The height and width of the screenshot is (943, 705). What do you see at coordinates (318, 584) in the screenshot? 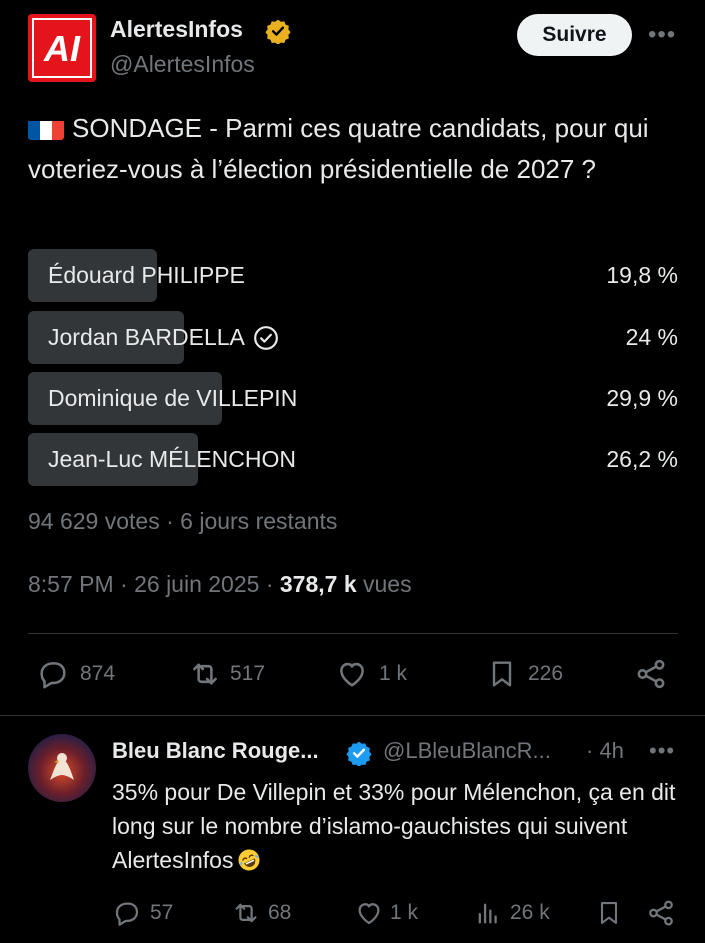
I see `views-count: 378,7 k` at bounding box center [318, 584].